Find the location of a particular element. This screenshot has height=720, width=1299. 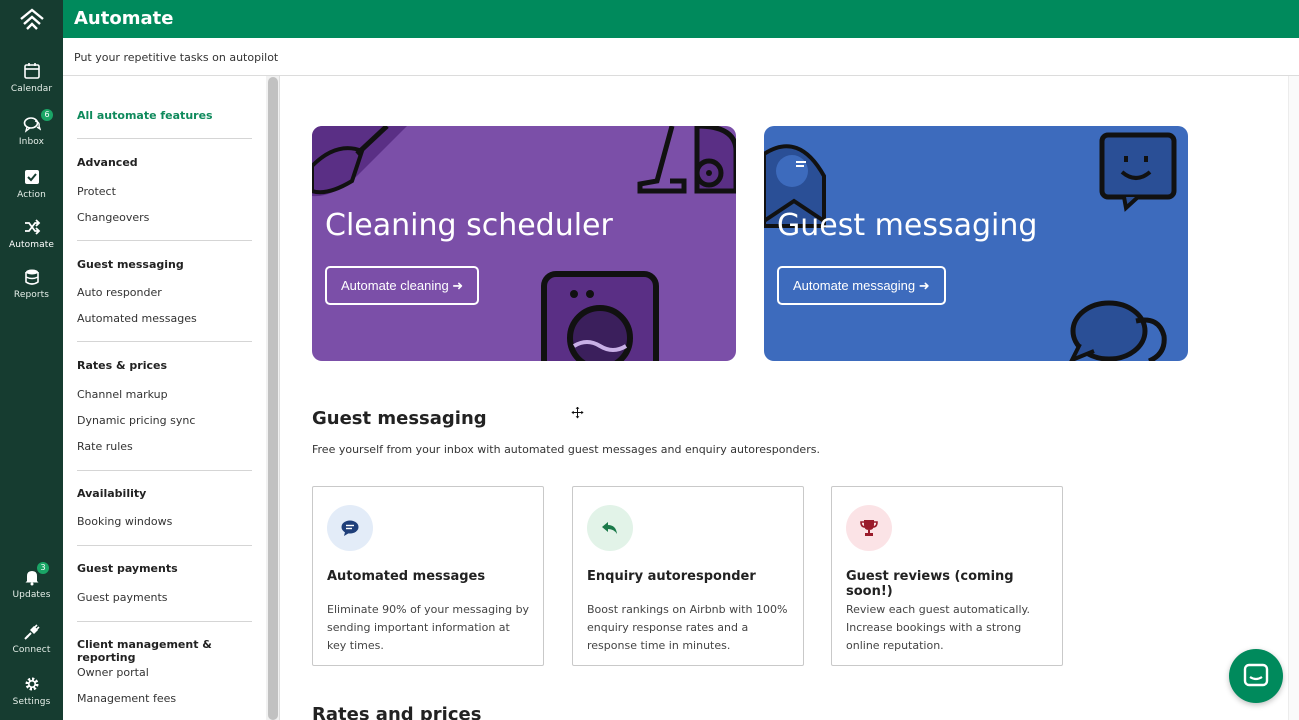

menu-link-channel-markup: Channel markup is located at coordinates (122, 394).